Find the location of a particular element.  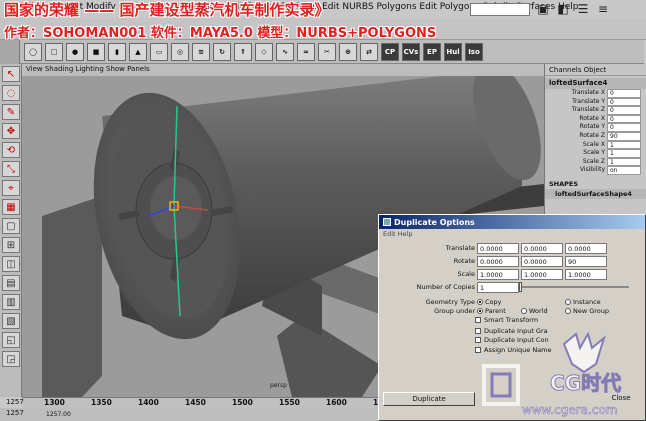

dialog-menu: Edit Help is located at coordinates (512, 234).